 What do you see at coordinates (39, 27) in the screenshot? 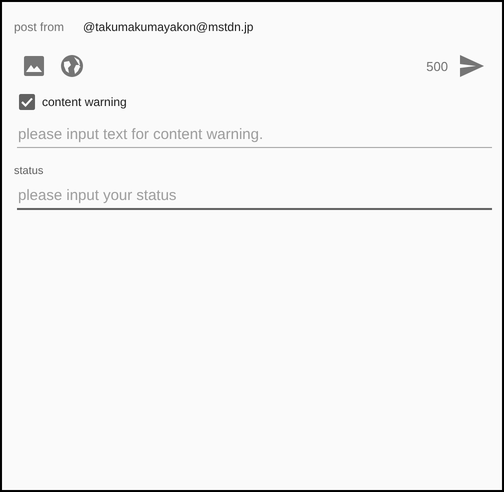
I see `post-from-label: post from` at bounding box center [39, 27].